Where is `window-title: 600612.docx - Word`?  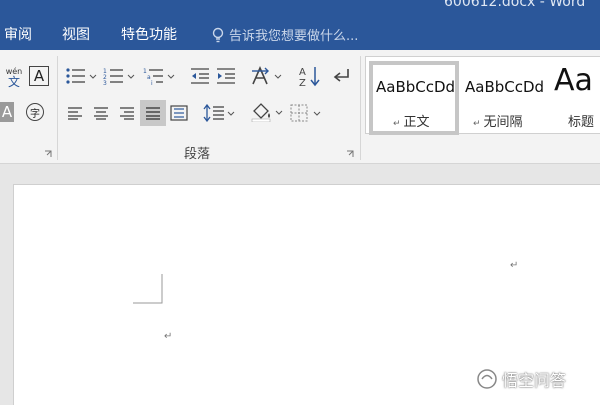
window-title: 600612.docx - Word is located at coordinates (515, 5).